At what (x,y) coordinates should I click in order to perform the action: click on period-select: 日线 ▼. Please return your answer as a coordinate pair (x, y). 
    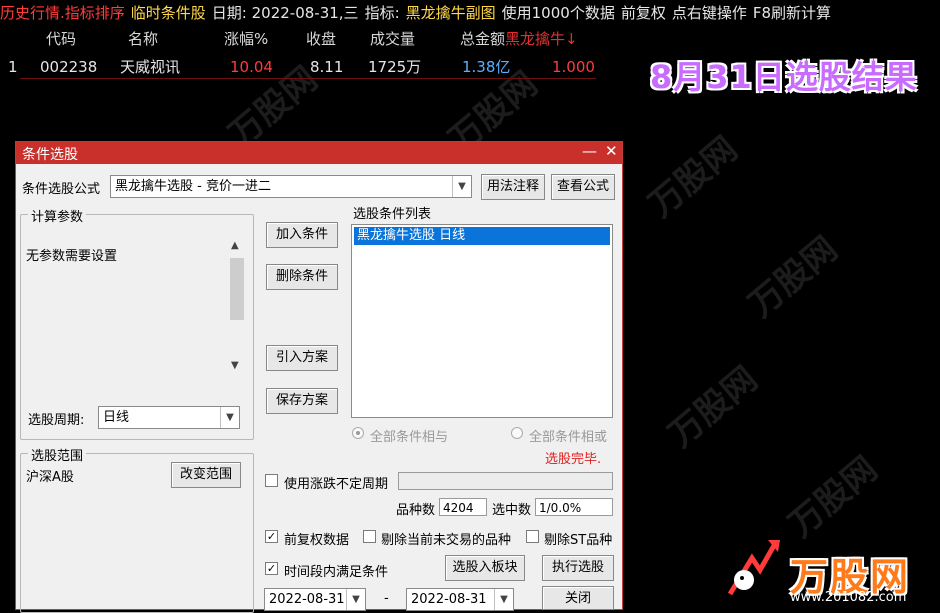
    Looking at the image, I should click on (169, 417).